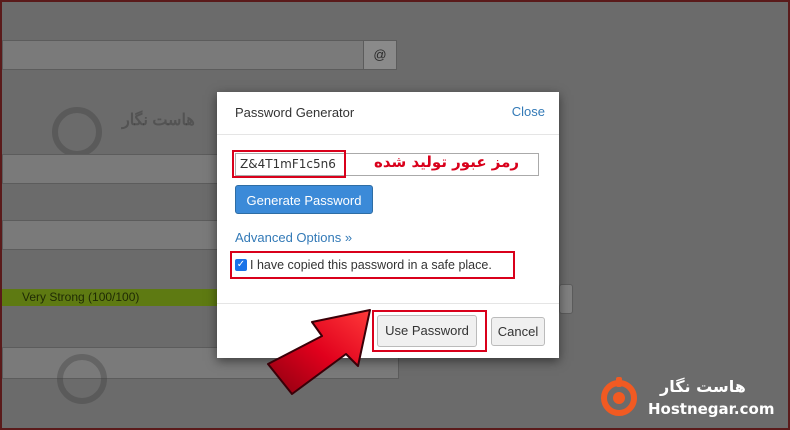 The image size is (790, 430). Describe the element at coordinates (388, 113) in the screenshot. I see `dialog-header: Password Generator Close` at that location.